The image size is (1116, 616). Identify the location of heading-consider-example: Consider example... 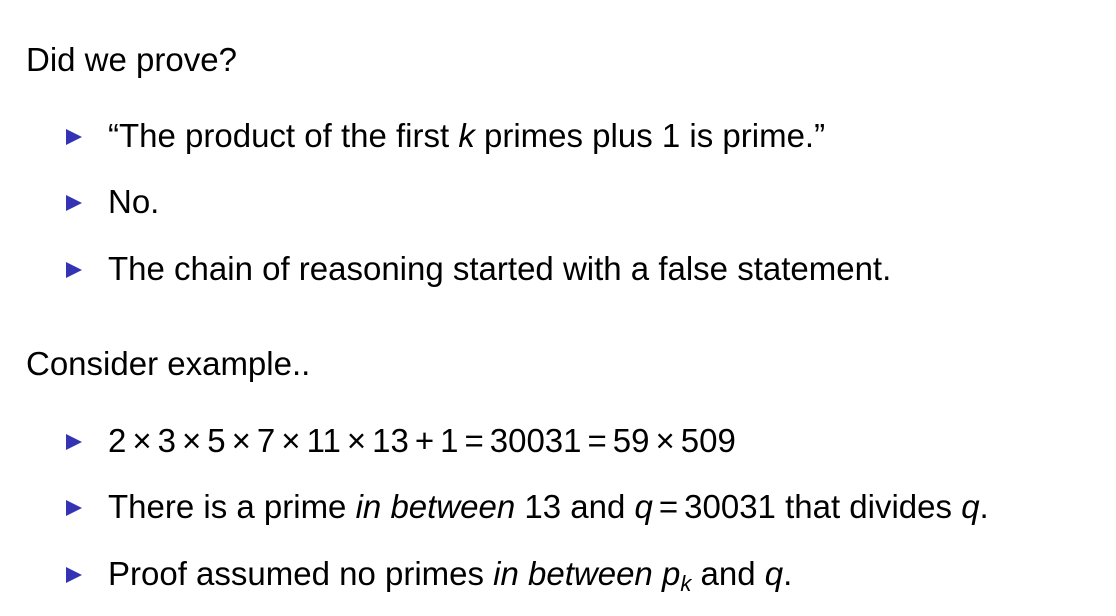
(168, 363).